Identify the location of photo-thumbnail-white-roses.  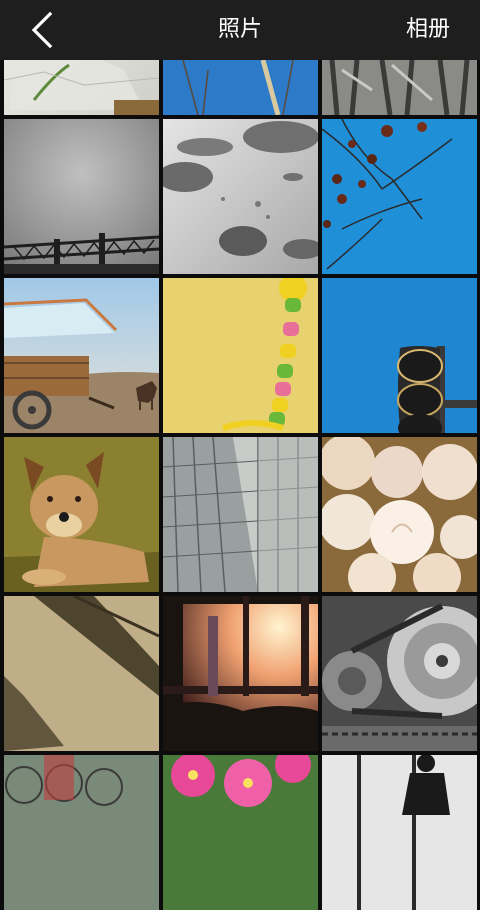
(399, 514).